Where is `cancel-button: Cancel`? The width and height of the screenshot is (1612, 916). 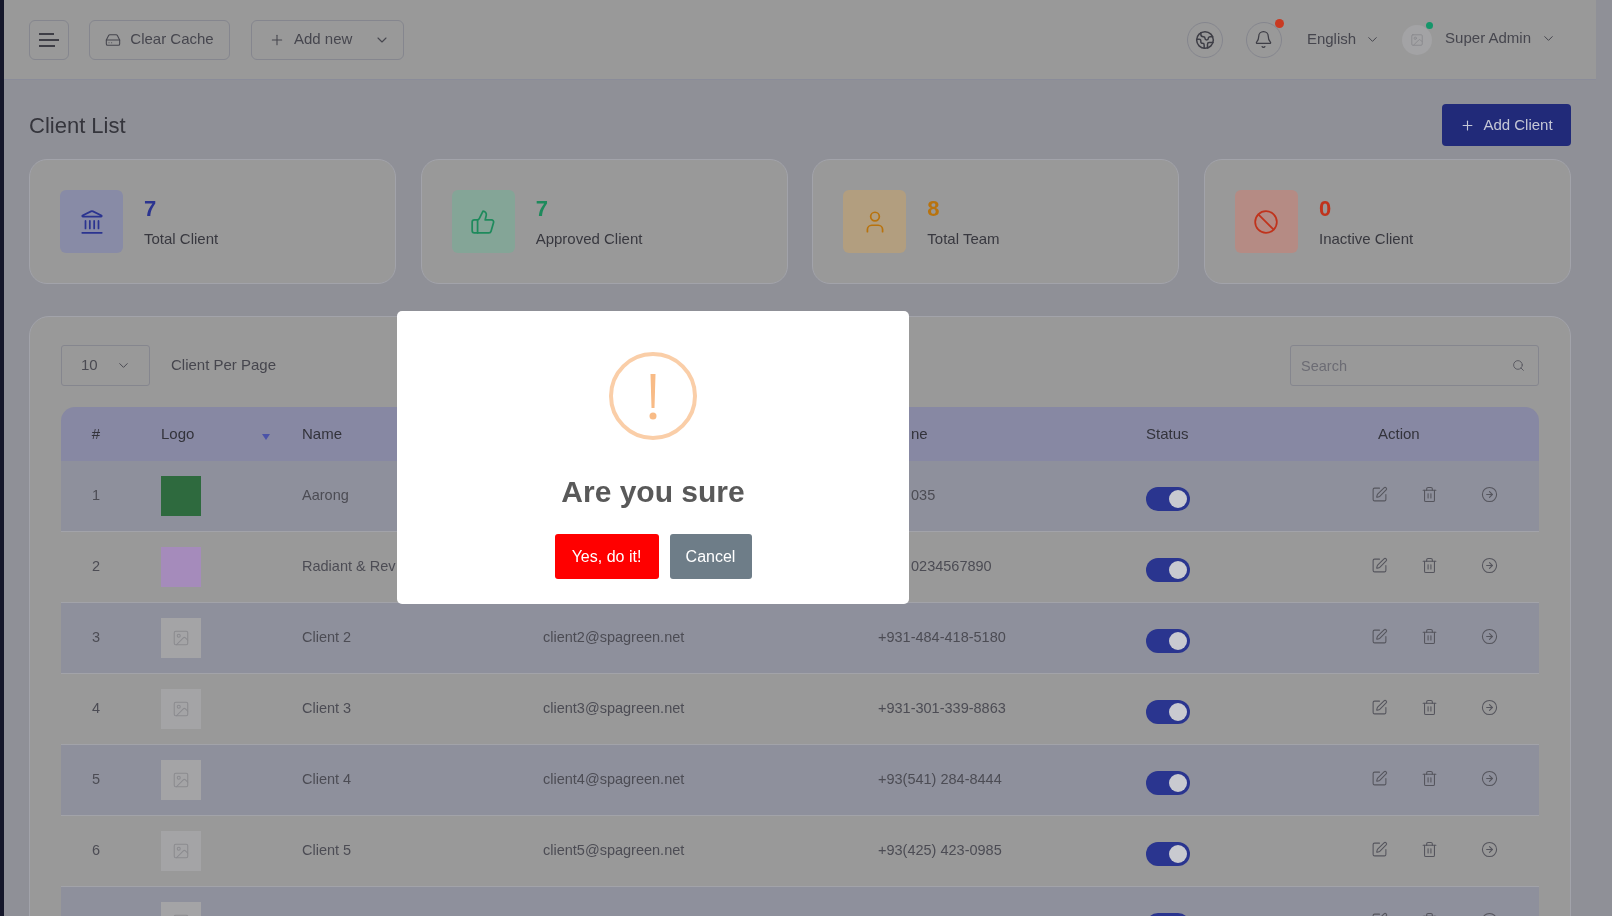 cancel-button: Cancel is located at coordinates (710, 556).